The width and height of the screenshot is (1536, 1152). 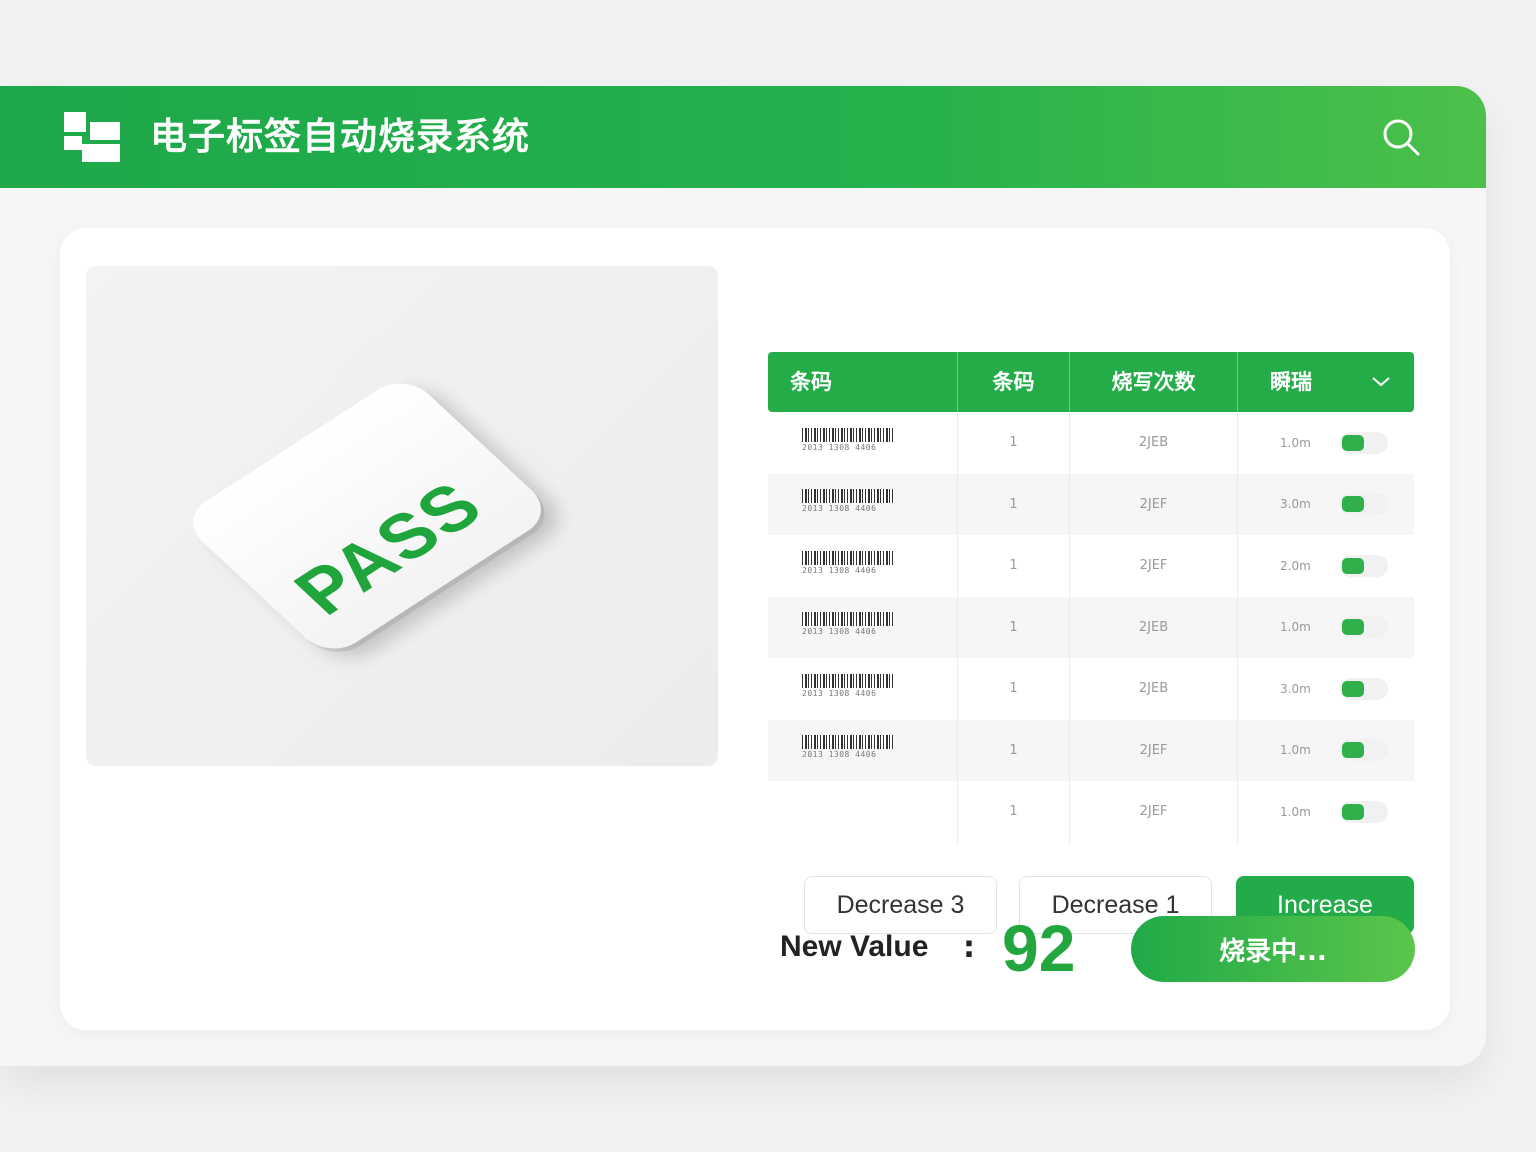 I want to click on column-barcode-2: 条码, so click(x=1014, y=382).